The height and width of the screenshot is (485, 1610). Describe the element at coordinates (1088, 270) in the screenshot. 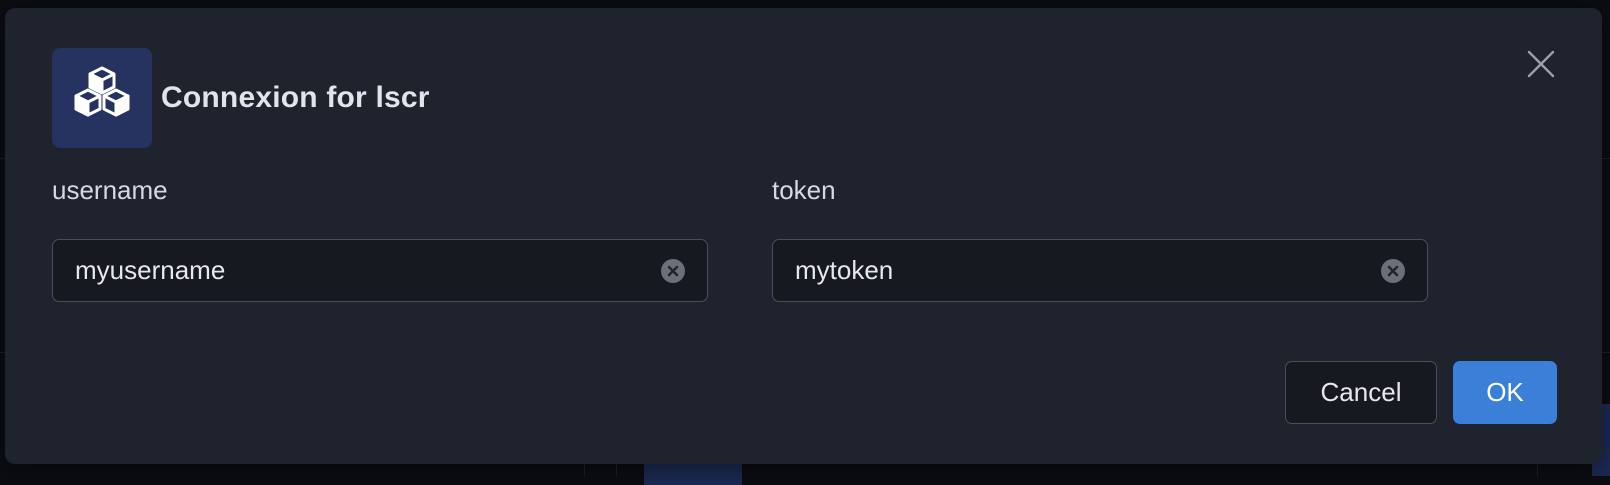

I see `token-input` at that location.